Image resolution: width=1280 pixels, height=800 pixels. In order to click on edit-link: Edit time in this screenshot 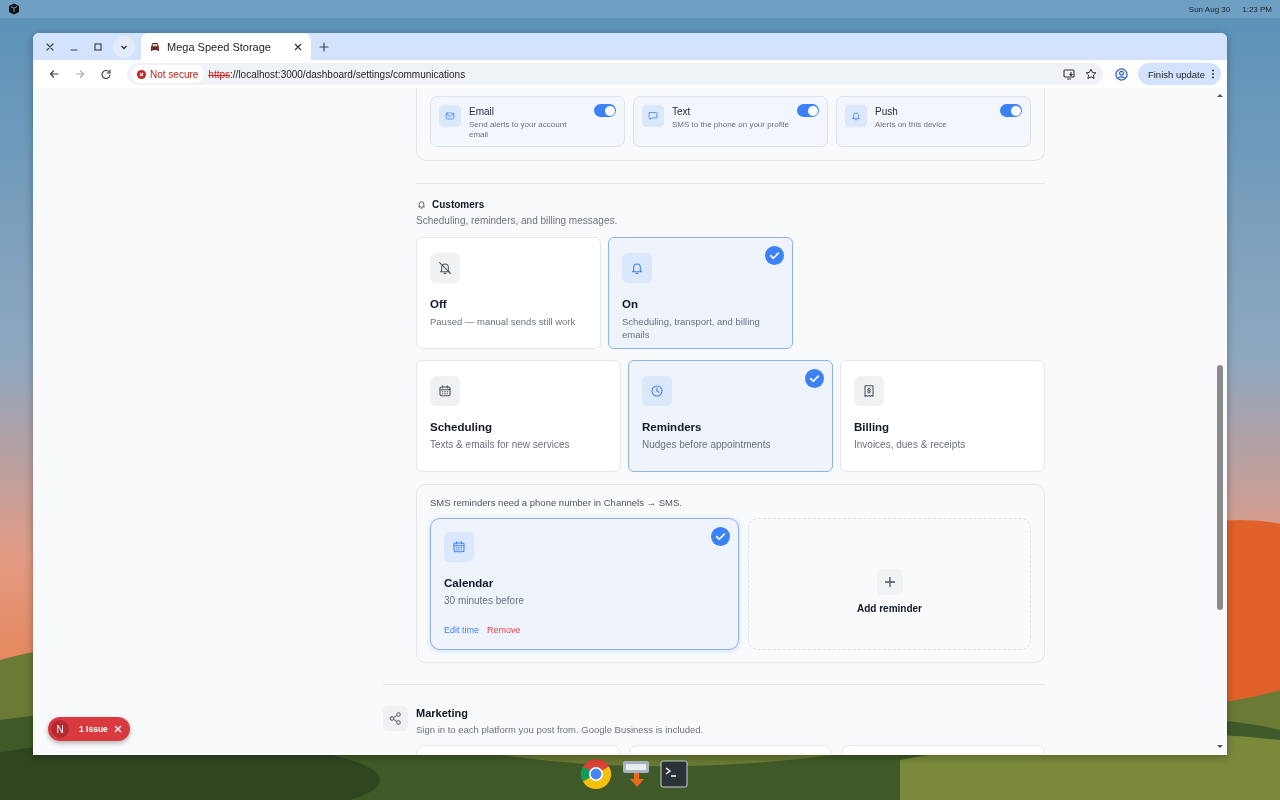, I will do `click(461, 630)`.